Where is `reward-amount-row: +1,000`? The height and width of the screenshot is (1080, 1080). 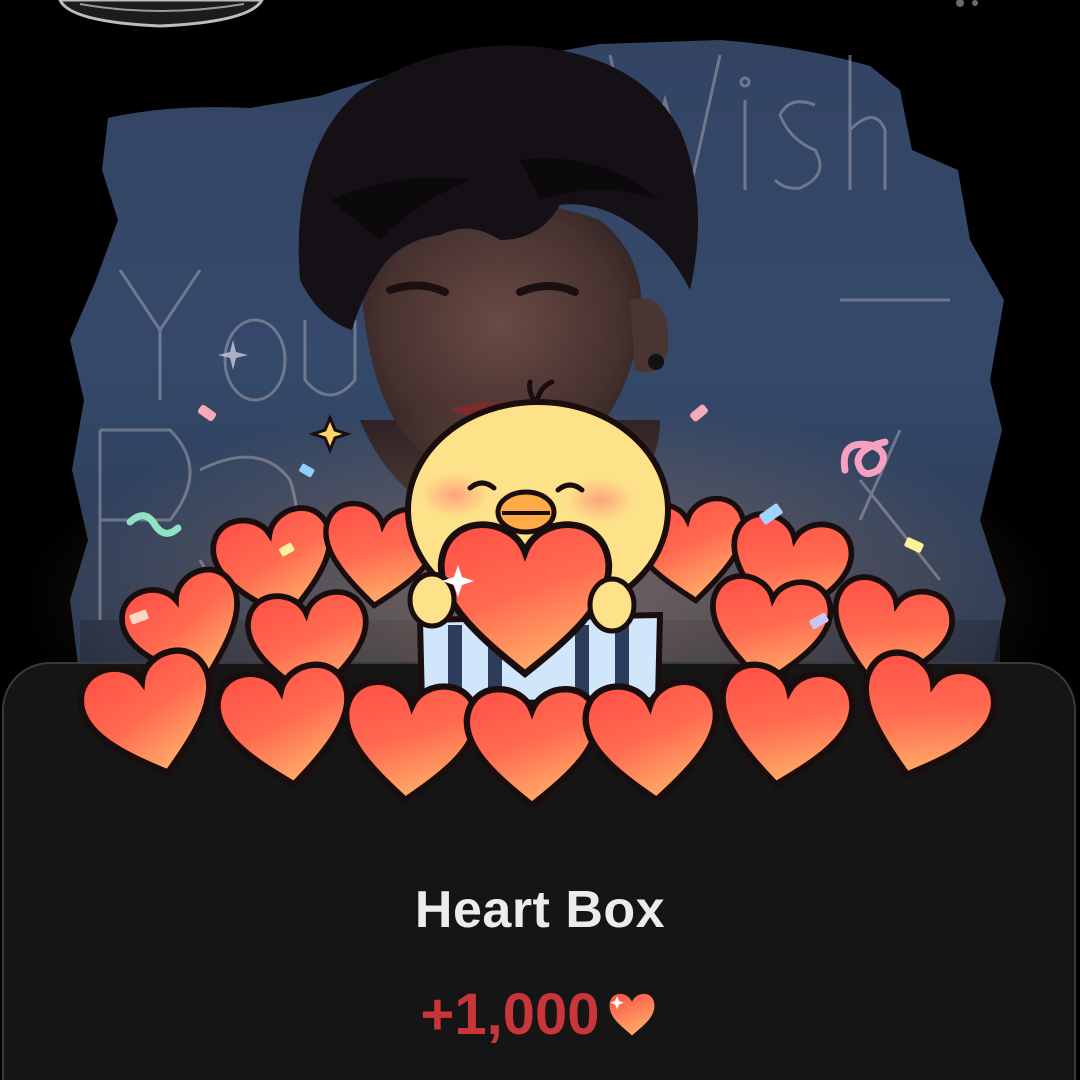
reward-amount-row: +1,000 is located at coordinates (540, 1015).